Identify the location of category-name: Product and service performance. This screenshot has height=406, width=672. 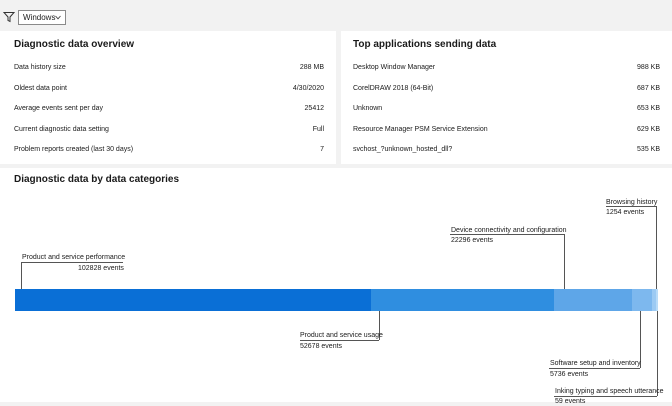
(74, 257).